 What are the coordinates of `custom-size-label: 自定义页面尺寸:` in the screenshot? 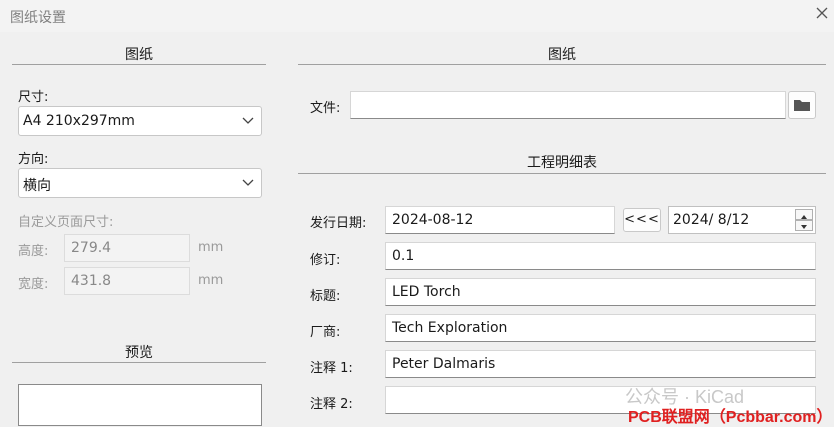 It's located at (66, 222).